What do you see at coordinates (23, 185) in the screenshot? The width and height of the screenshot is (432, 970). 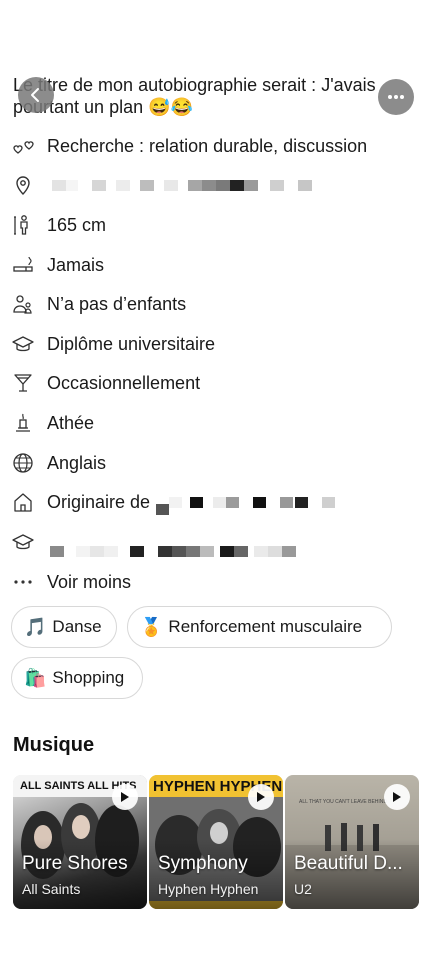 I see `location-pin-icon` at bounding box center [23, 185].